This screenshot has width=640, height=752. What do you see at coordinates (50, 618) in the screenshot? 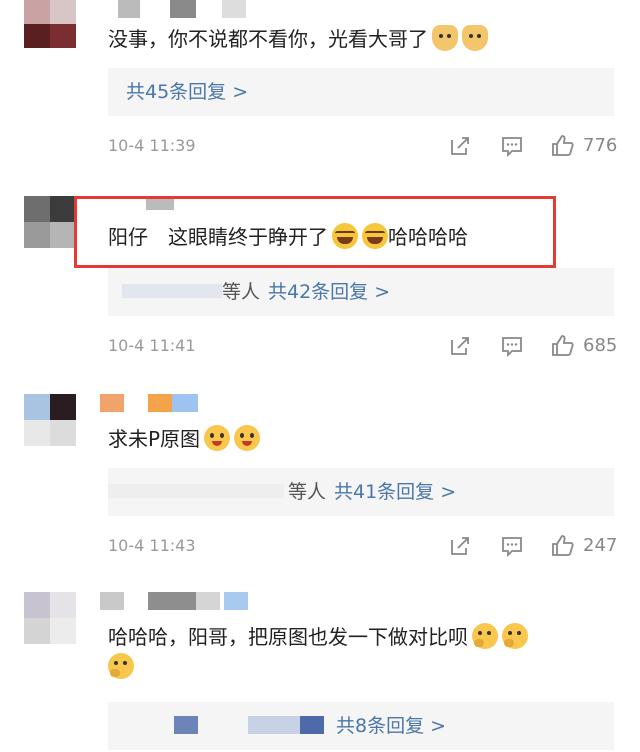
I see `avatar` at bounding box center [50, 618].